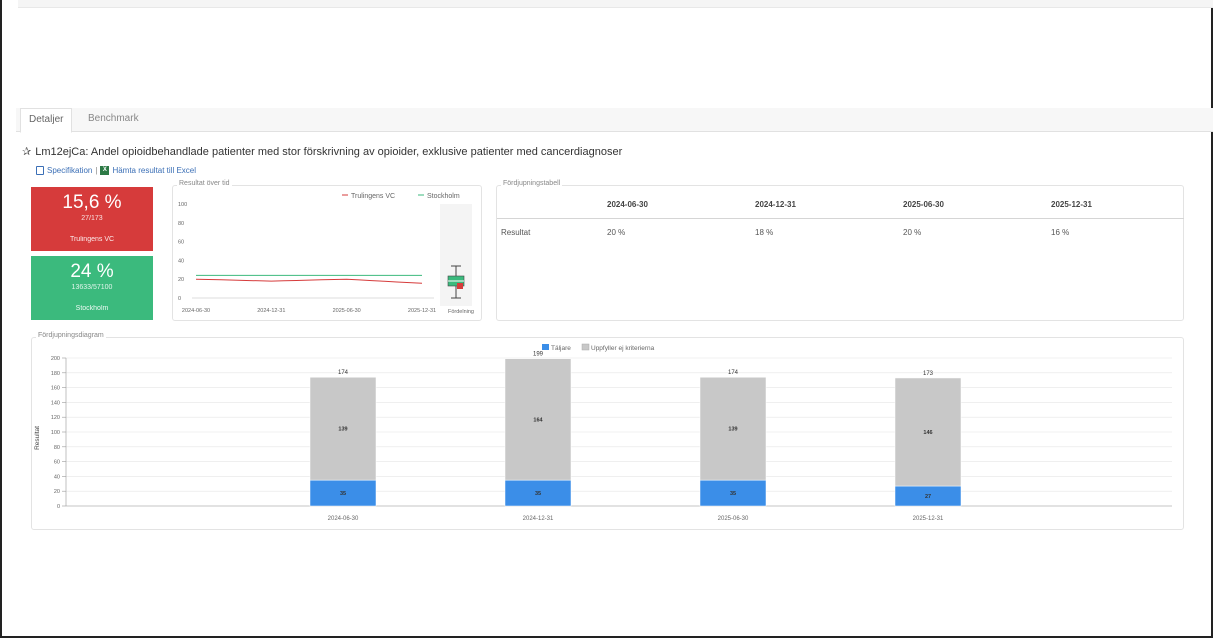  I want to click on kpi-card-region: 24 % 13633/57100 Stockholm, so click(92, 288).